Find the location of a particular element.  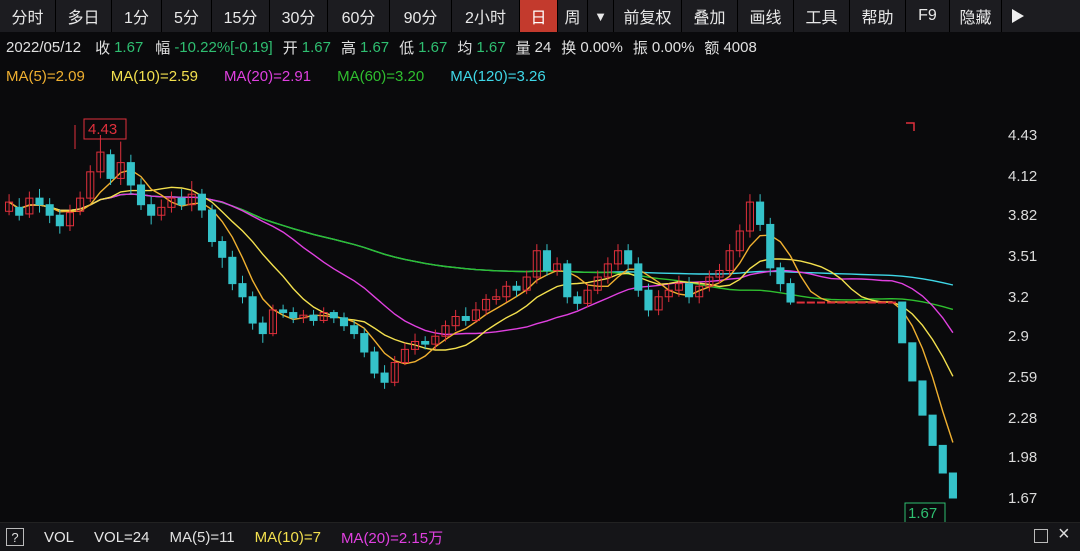

y-tick-label: 1.98 is located at coordinates (1022, 457).